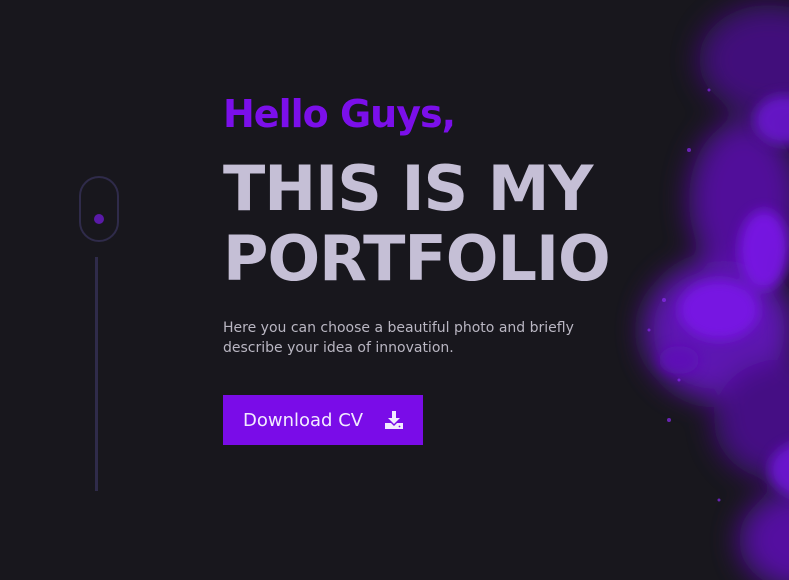  I want to click on headline: THIS IS MY PORTFOLIO, so click(433, 224).